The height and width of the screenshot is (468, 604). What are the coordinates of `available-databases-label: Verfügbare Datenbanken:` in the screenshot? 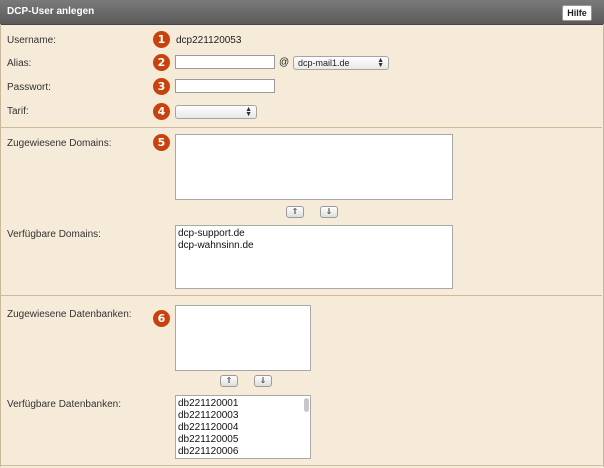 It's located at (64, 404).